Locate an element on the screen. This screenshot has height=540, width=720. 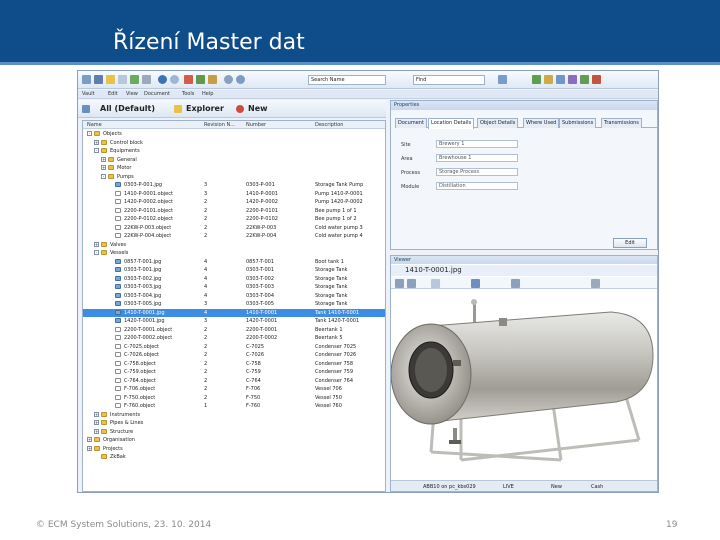
home-icon is located at coordinates (86, 79).